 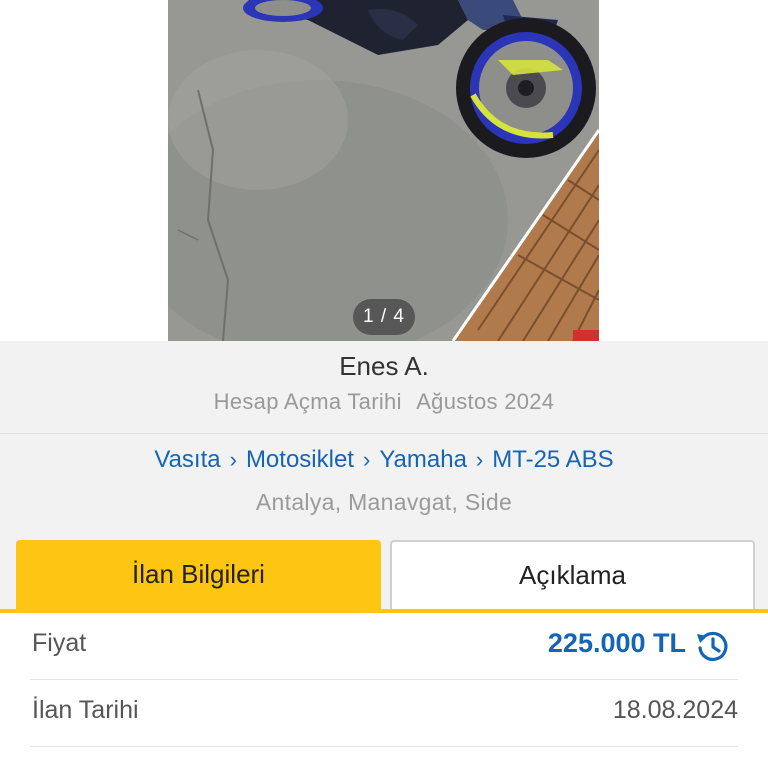 What do you see at coordinates (85, 710) in the screenshot?
I see `date-label: İlan Tarihi` at bounding box center [85, 710].